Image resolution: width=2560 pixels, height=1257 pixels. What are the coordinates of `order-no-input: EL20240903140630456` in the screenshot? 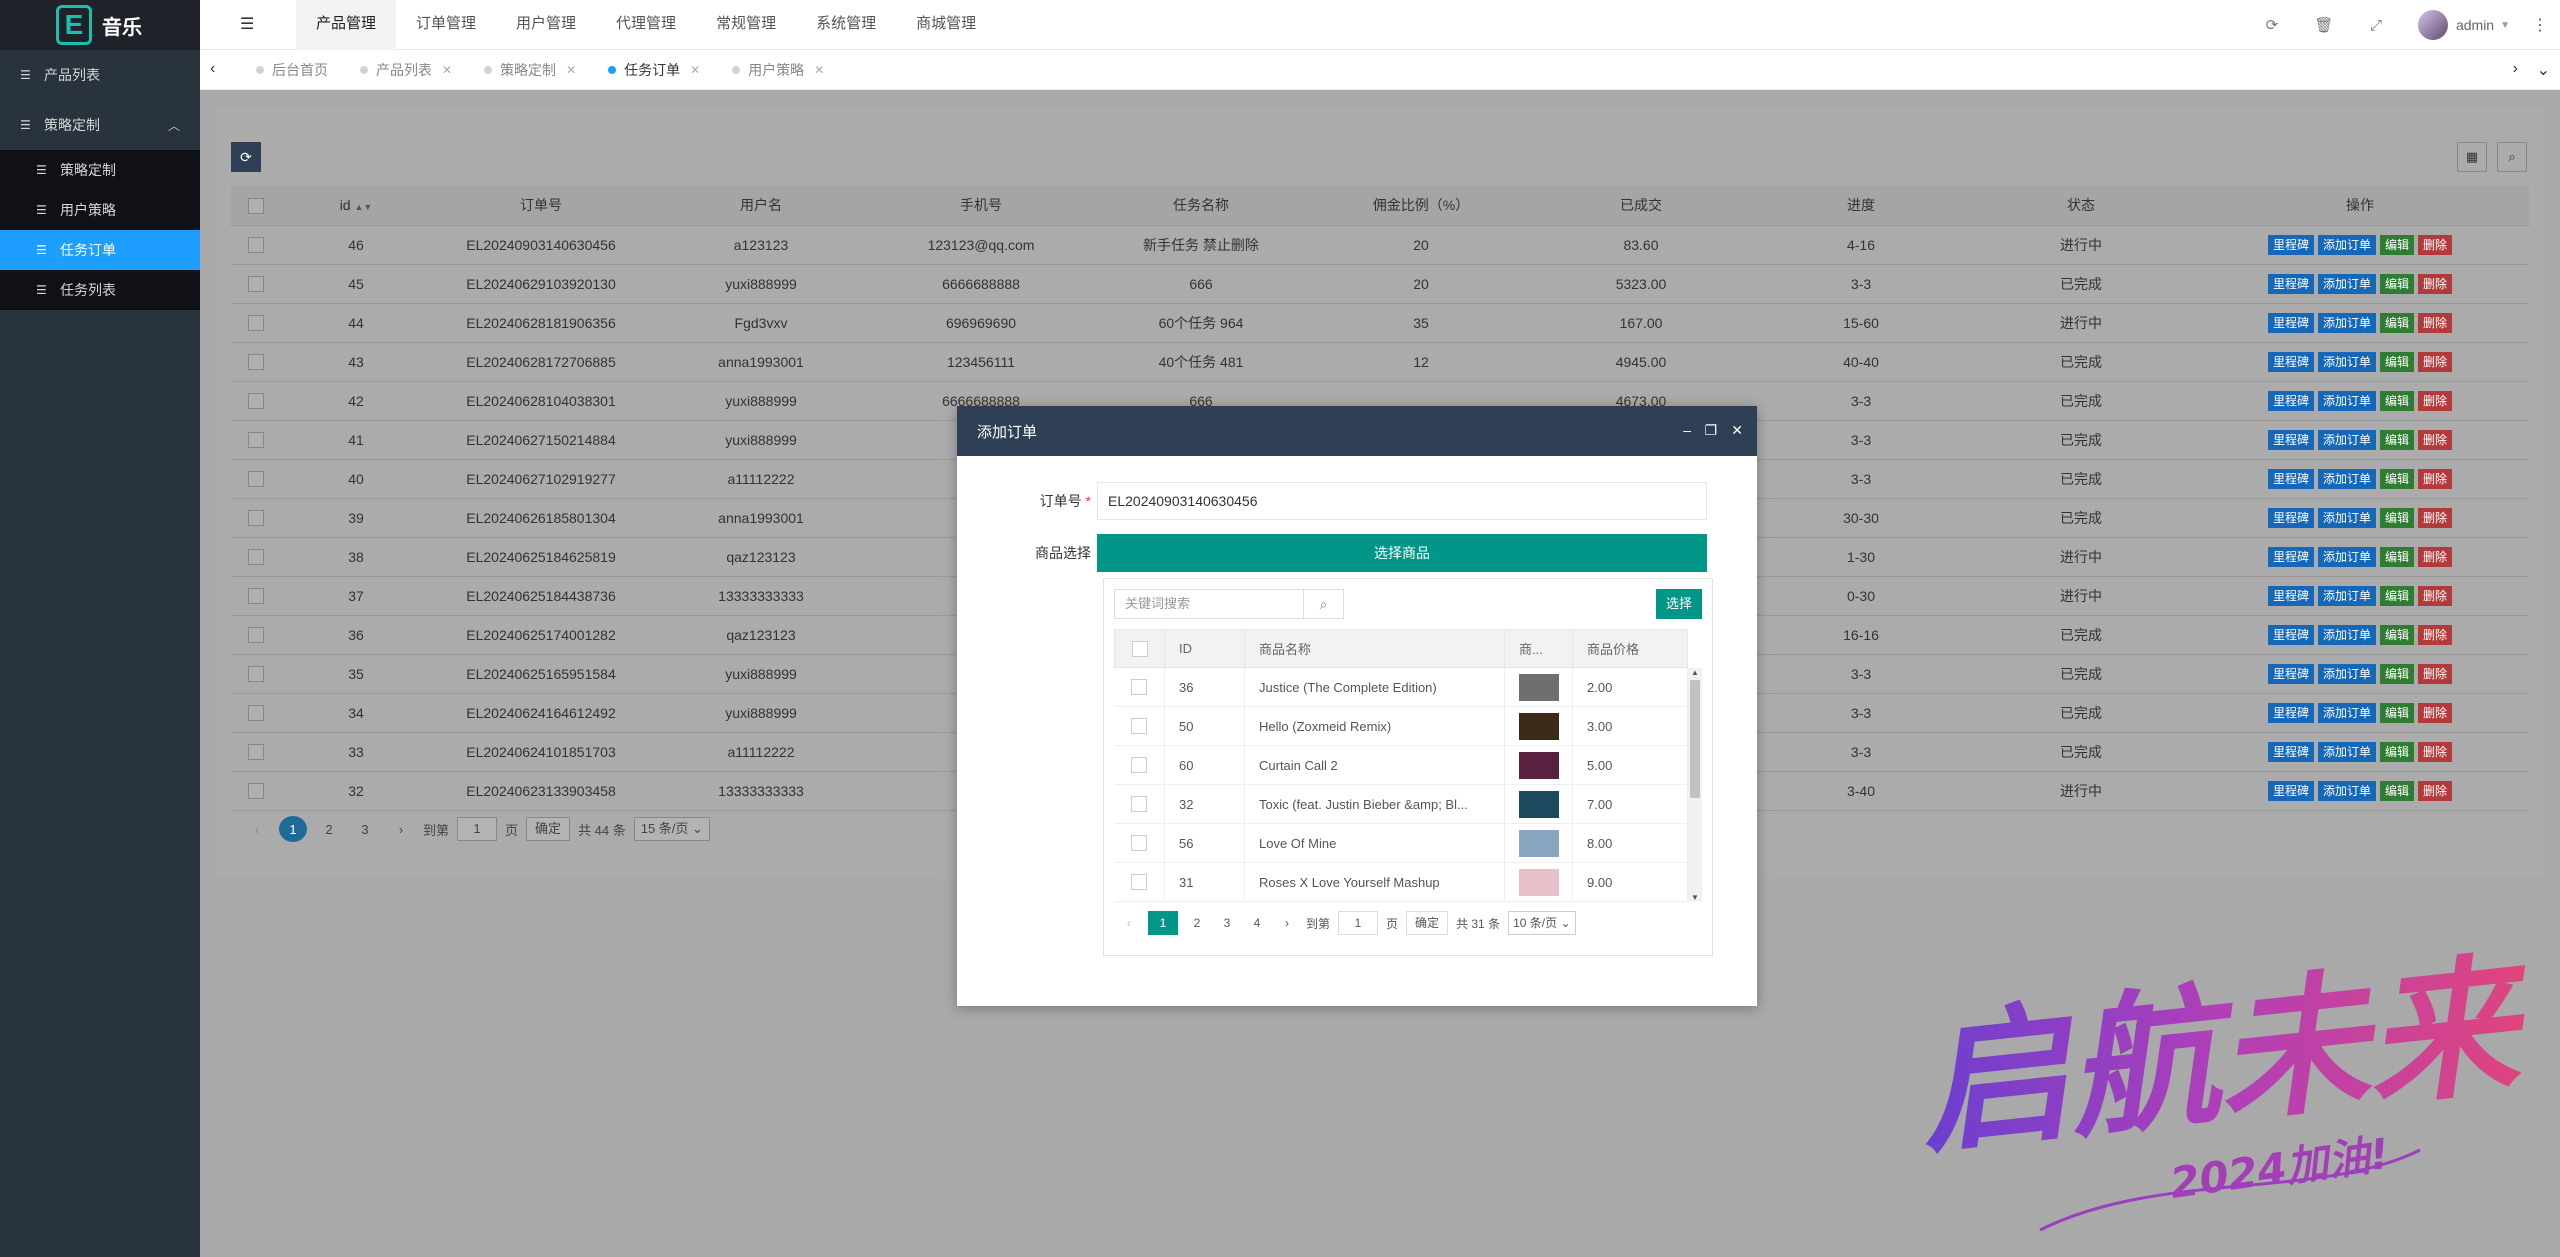 It's located at (1402, 501).